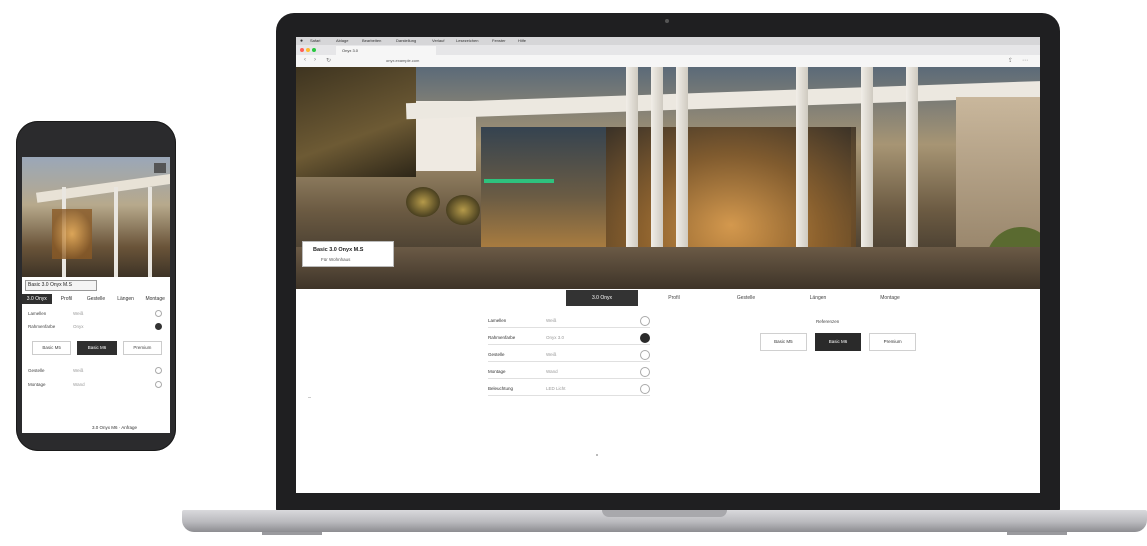 This screenshot has height=546, width=1147. I want to click on option-row: Rahmenfarbe Onyx 3.0, so click(569, 338).